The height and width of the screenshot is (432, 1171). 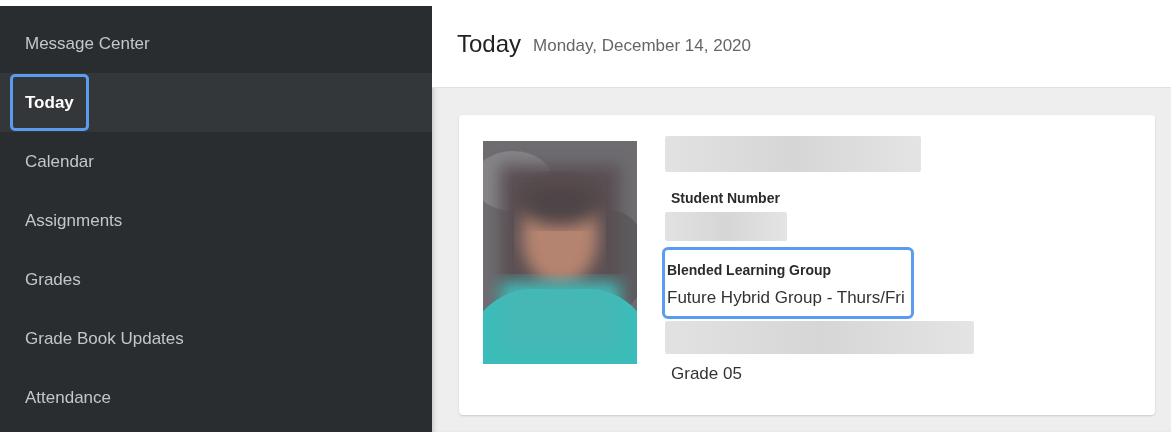 I want to click on page-title: Today, so click(x=489, y=43).